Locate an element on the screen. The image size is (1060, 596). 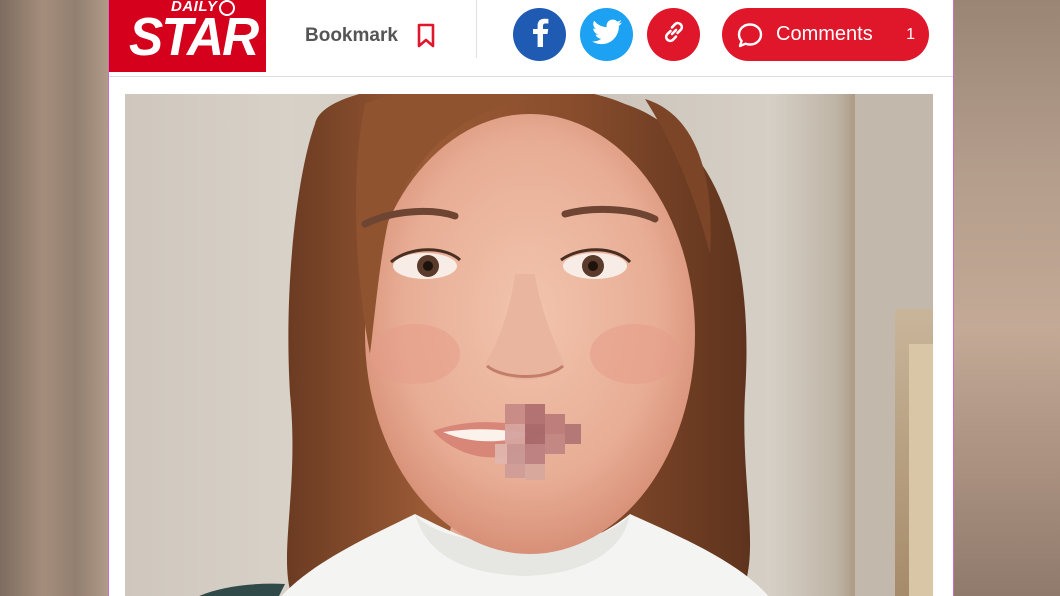
facebook-icon is located at coordinates (540, 34).